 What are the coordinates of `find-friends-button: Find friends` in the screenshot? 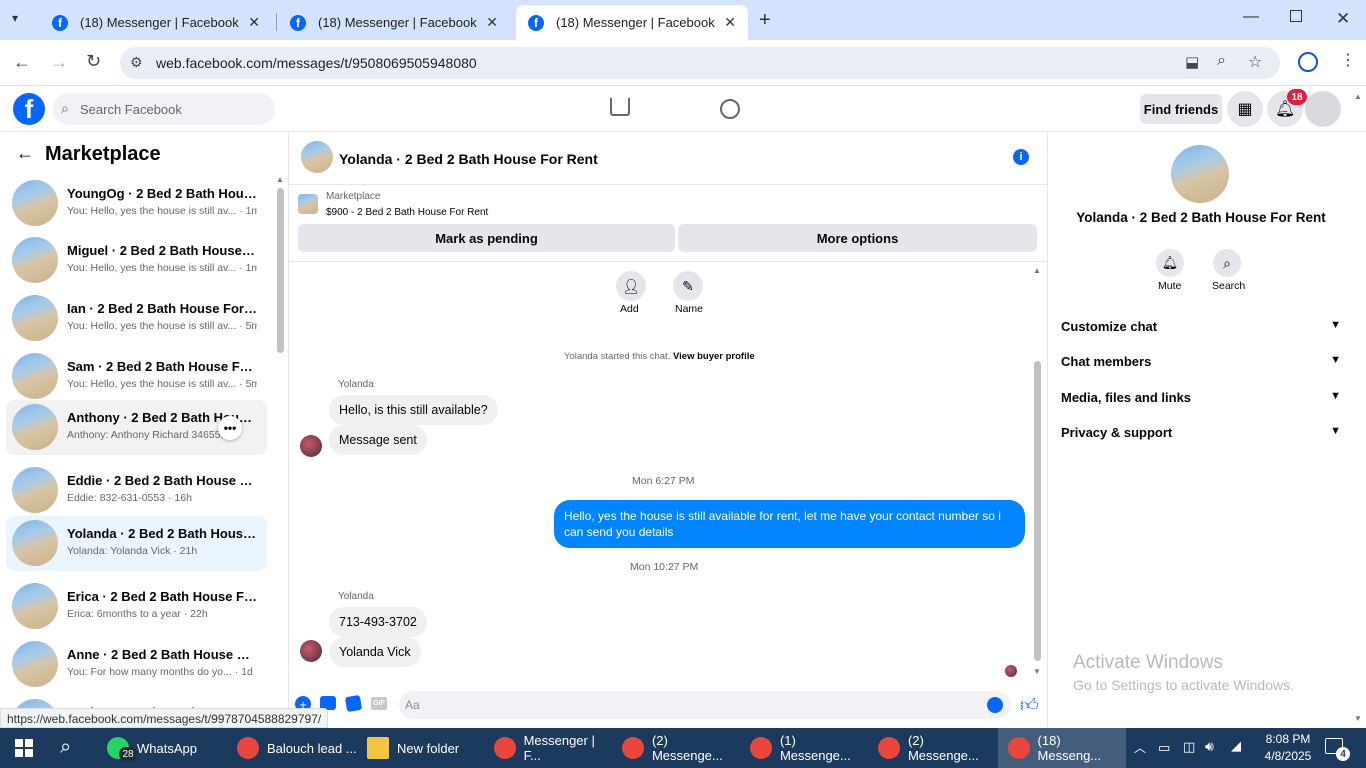 It's located at (1181, 109).